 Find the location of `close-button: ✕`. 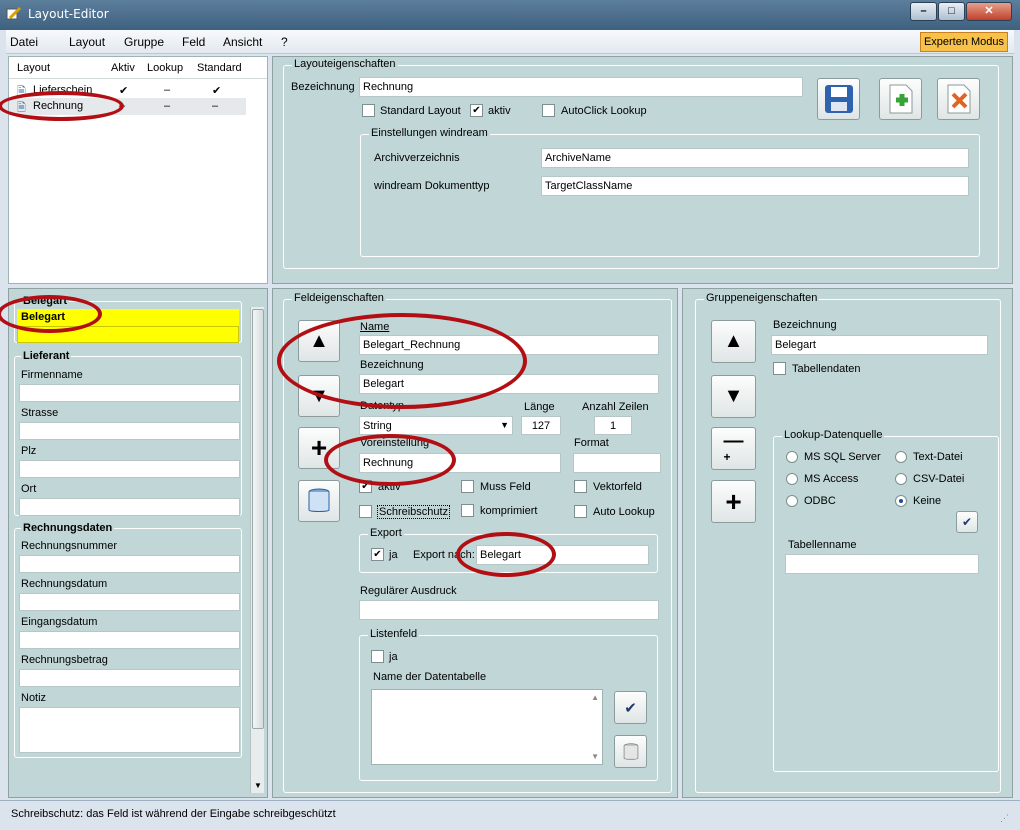

close-button: ✕ is located at coordinates (989, 11).